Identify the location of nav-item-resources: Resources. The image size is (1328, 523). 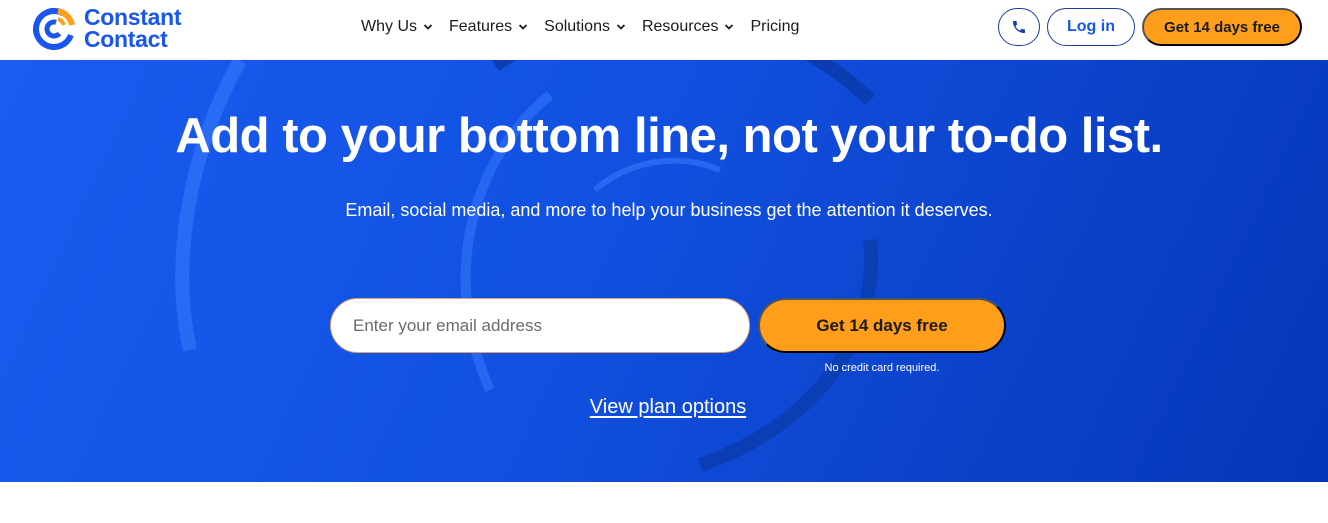
(688, 27).